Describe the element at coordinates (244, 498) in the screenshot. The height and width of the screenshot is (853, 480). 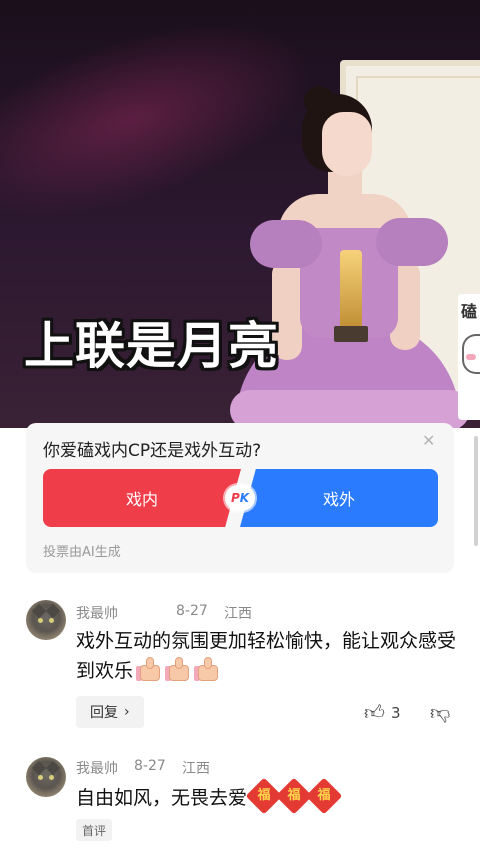
I see `pk-badge-k: K` at that location.